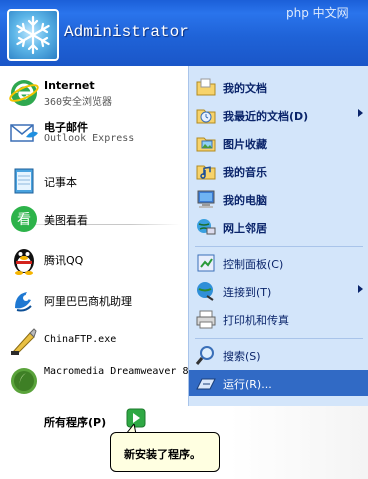 This screenshot has height=479, width=368. Describe the element at coordinates (206, 319) in the screenshot. I see `printer-icon` at that location.